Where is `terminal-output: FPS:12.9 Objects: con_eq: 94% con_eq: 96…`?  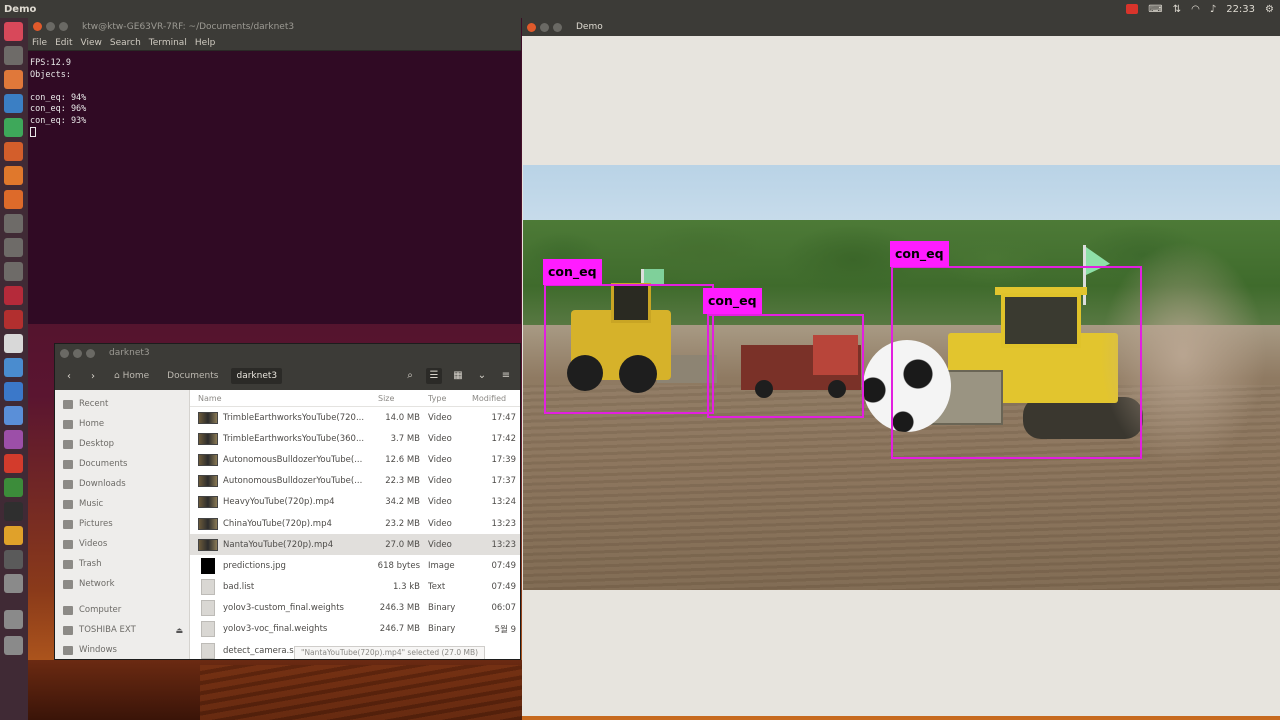 terminal-output: FPS:12.9 Objects: con_eq: 94% con_eq: 96… is located at coordinates (274, 98).